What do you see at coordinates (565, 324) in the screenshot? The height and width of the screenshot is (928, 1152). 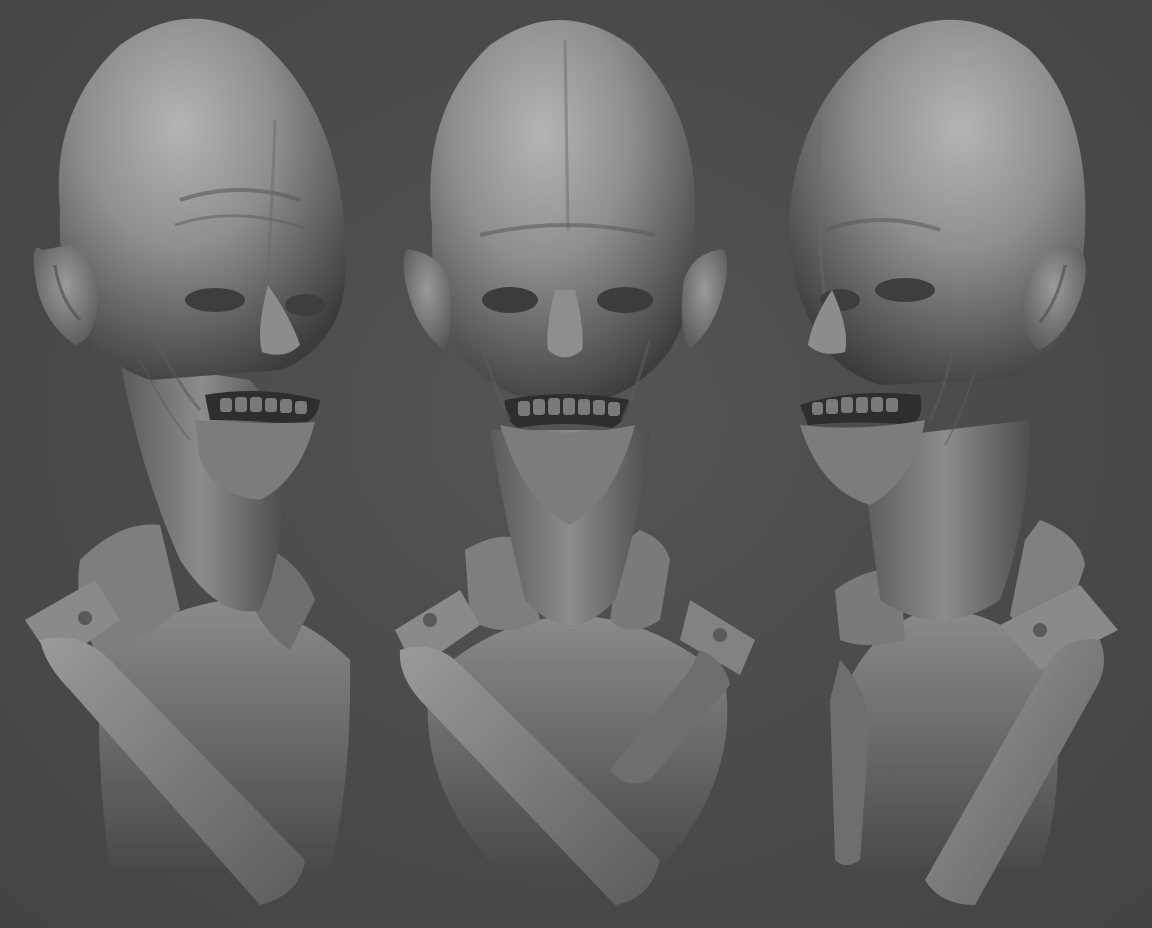 I see `nose` at bounding box center [565, 324].